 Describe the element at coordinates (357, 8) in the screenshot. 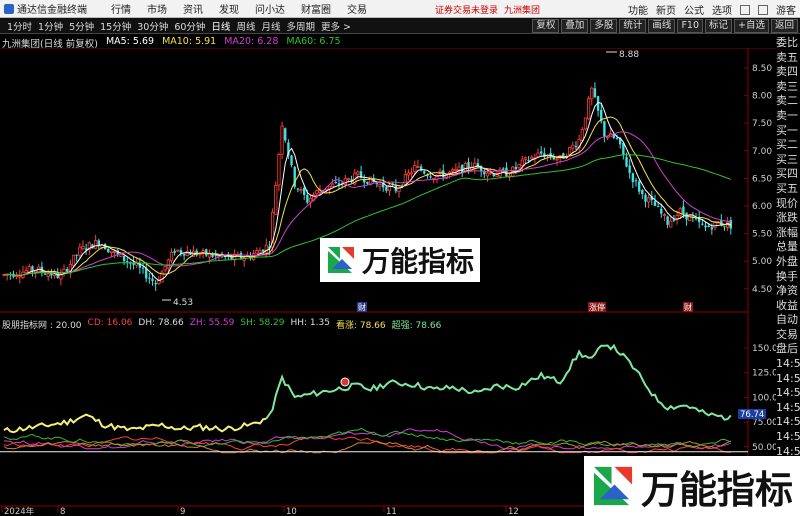

I see `menu-item-trade: 交易` at that location.